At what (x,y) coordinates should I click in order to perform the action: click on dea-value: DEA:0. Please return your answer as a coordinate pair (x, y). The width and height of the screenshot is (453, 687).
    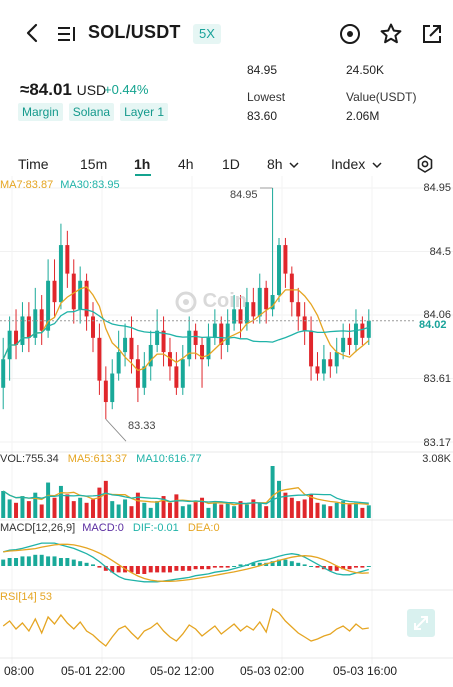
    Looking at the image, I should click on (203, 528).